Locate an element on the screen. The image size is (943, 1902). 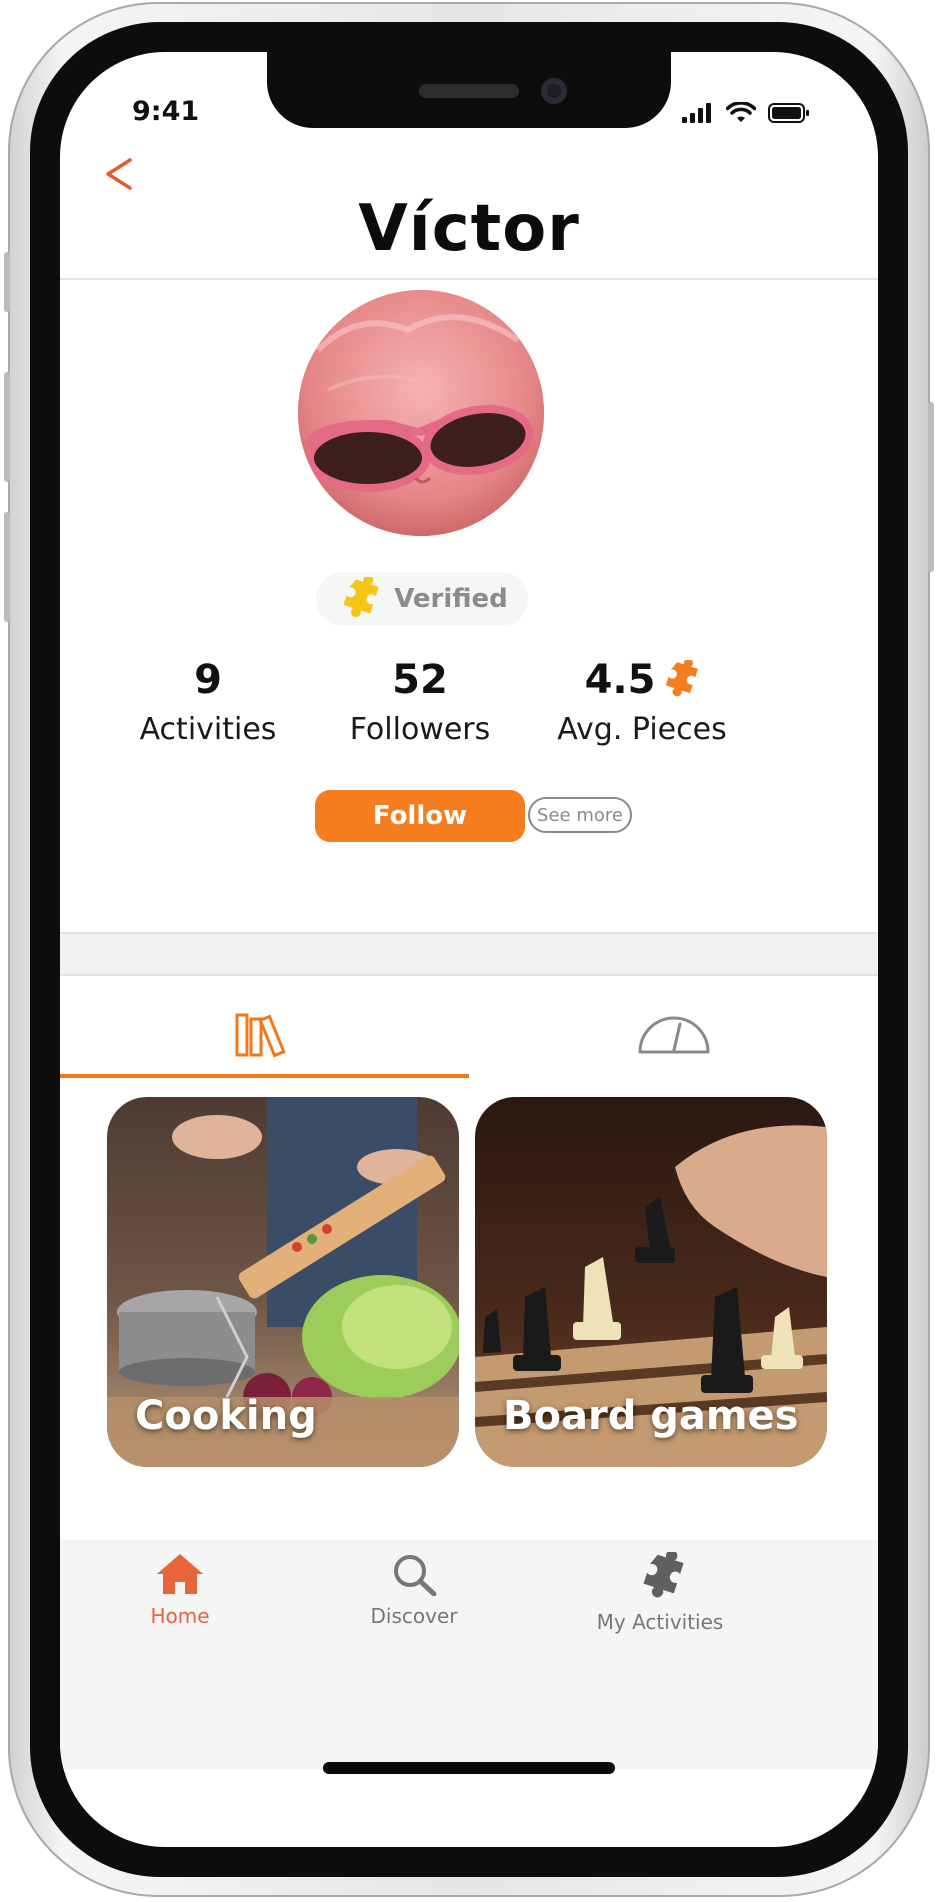
tab-library is located at coordinates (264, 1034).